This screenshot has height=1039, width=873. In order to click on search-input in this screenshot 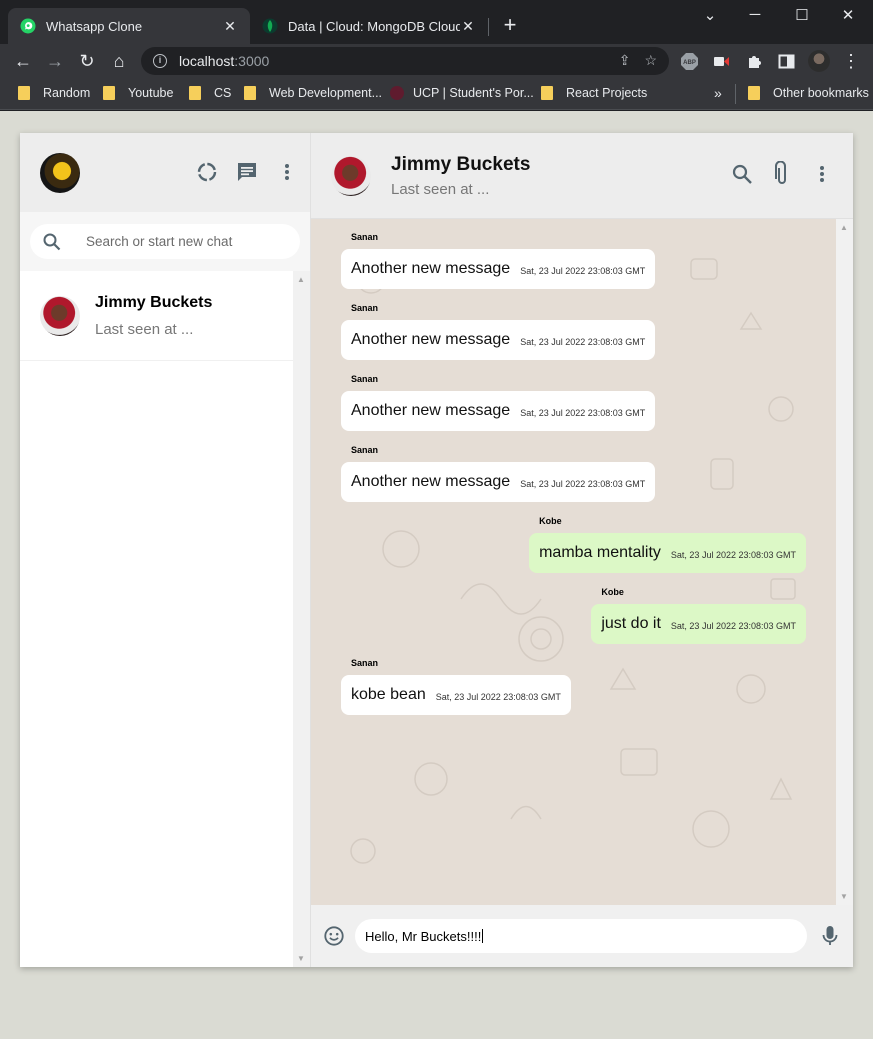, I will do `click(186, 241)`.